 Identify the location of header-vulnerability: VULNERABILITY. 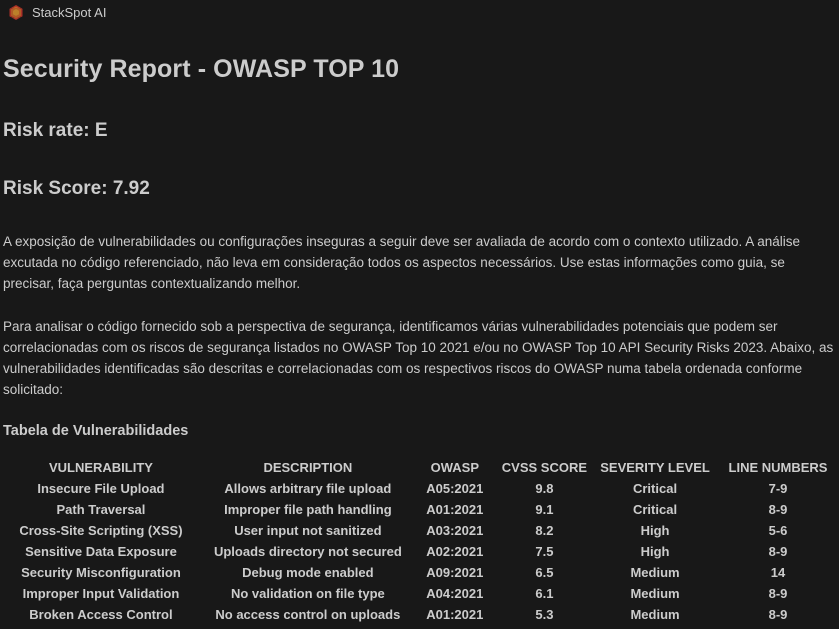
(100, 467).